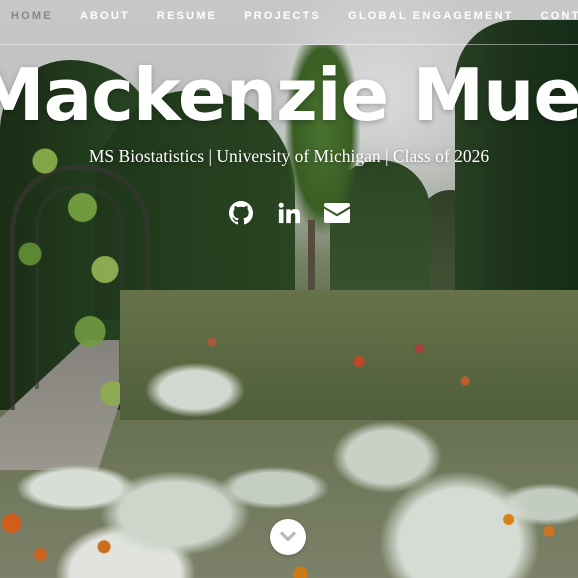  What do you see at coordinates (559, 16) in the screenshot?
I see `nav-item-contact: CONTACT` at bounding box center [559, 16].